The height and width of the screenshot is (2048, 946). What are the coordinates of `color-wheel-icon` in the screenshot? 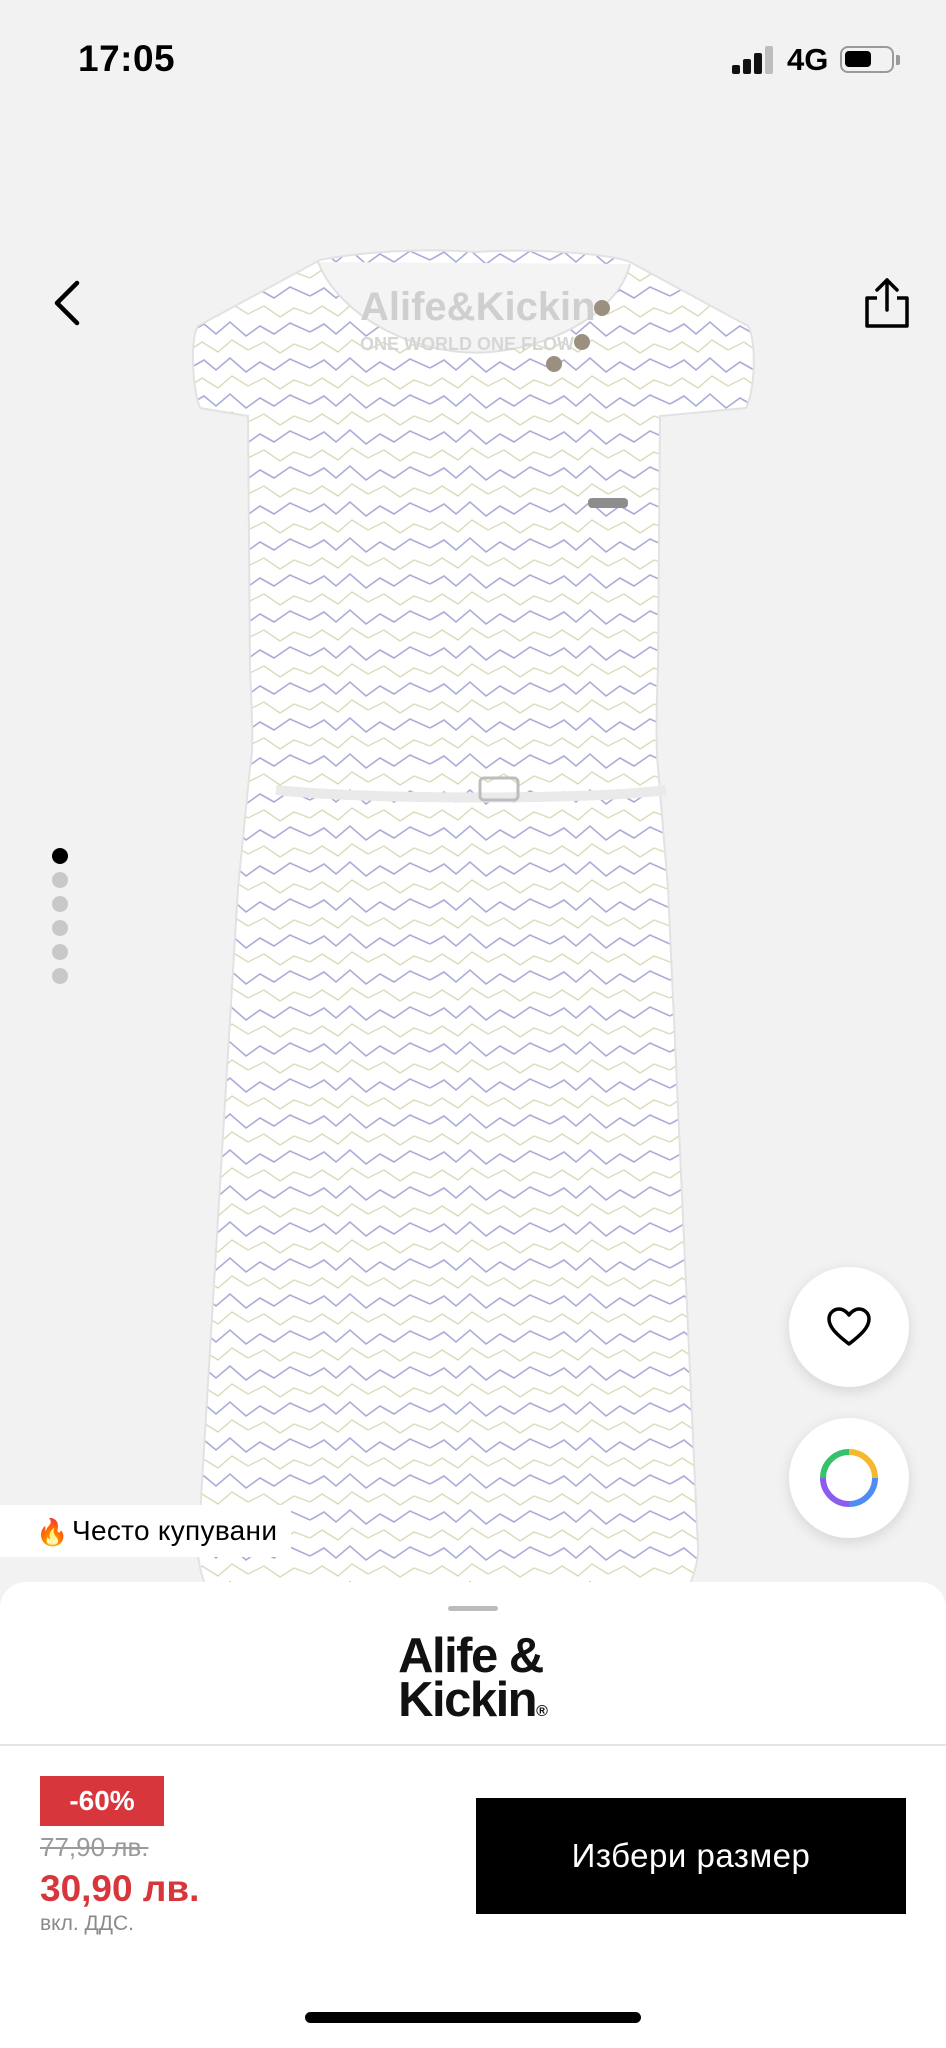 It's located at (849, 1478).